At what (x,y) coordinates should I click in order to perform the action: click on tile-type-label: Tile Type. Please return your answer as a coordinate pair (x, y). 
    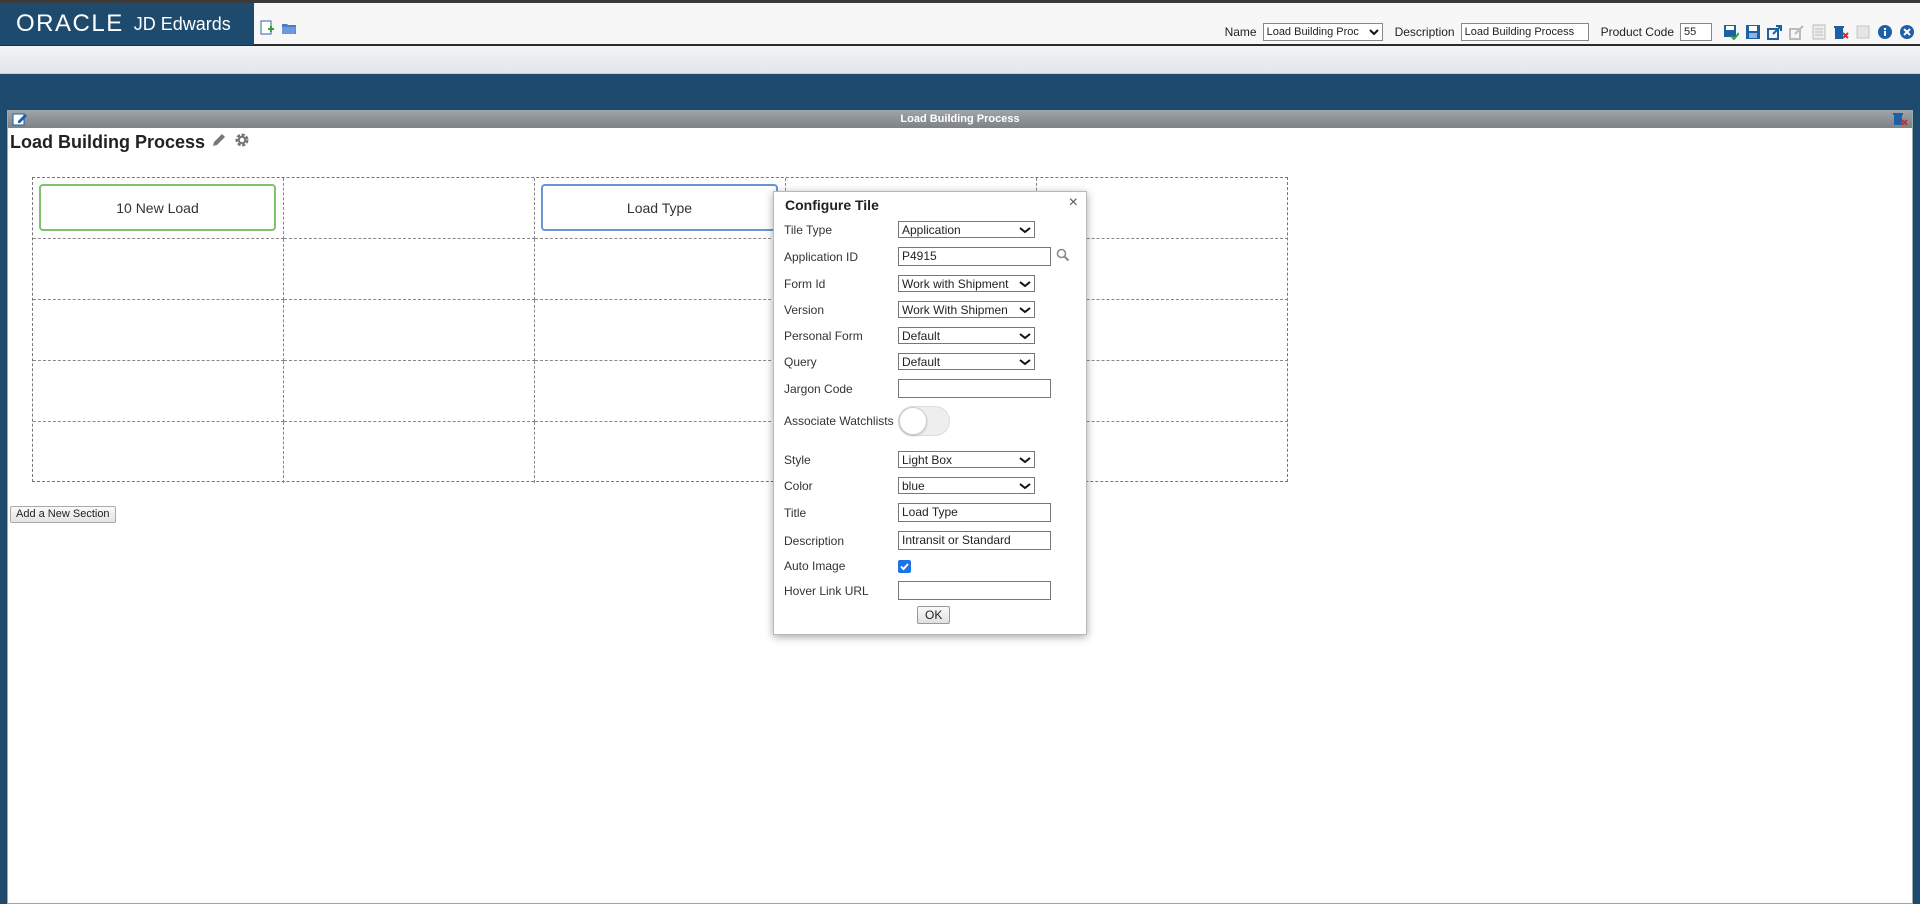
    Looking at the image, I should click on (808, 229).